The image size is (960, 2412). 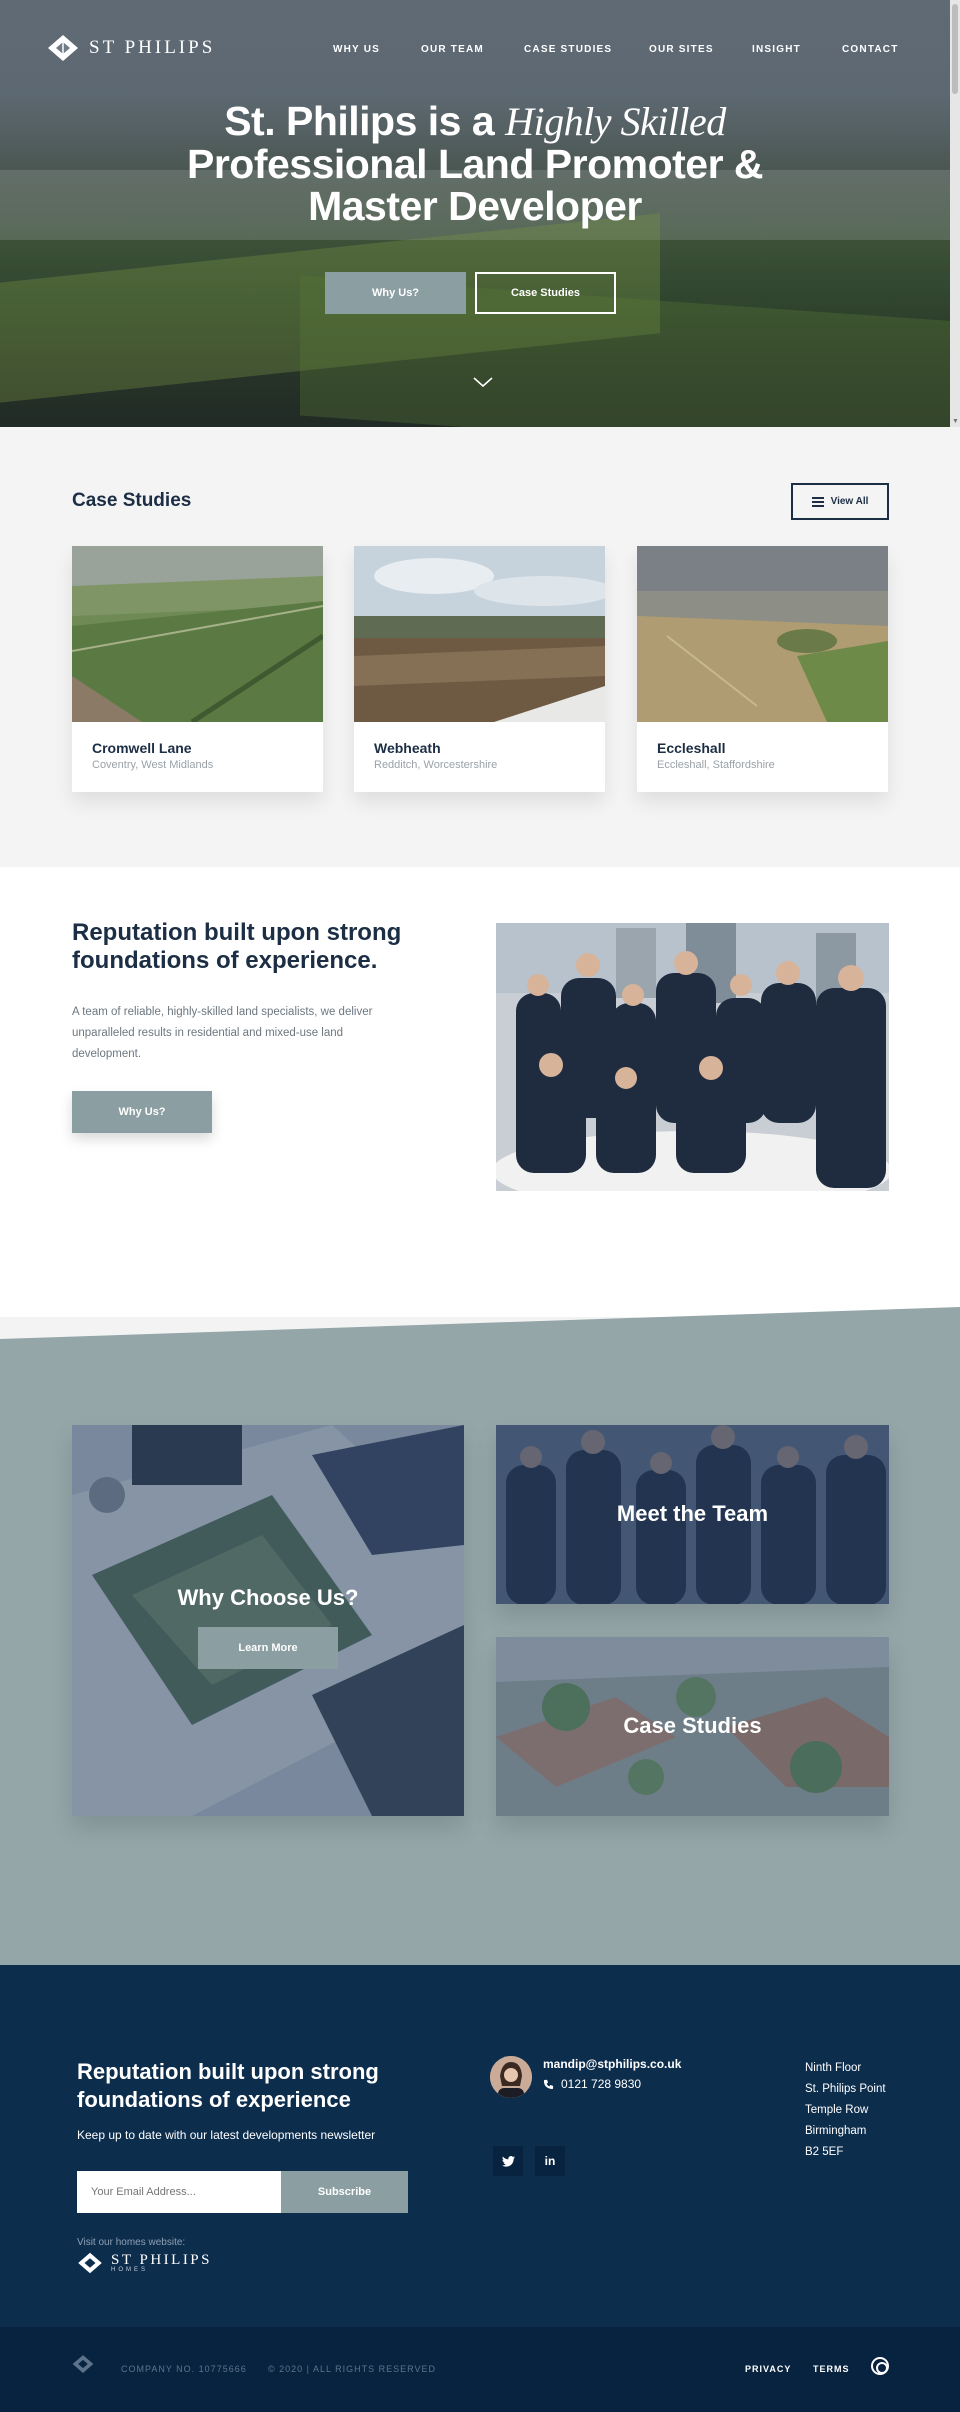 I want to click on nav-our-sites: OUR SITES, so click(x=681, y=49).